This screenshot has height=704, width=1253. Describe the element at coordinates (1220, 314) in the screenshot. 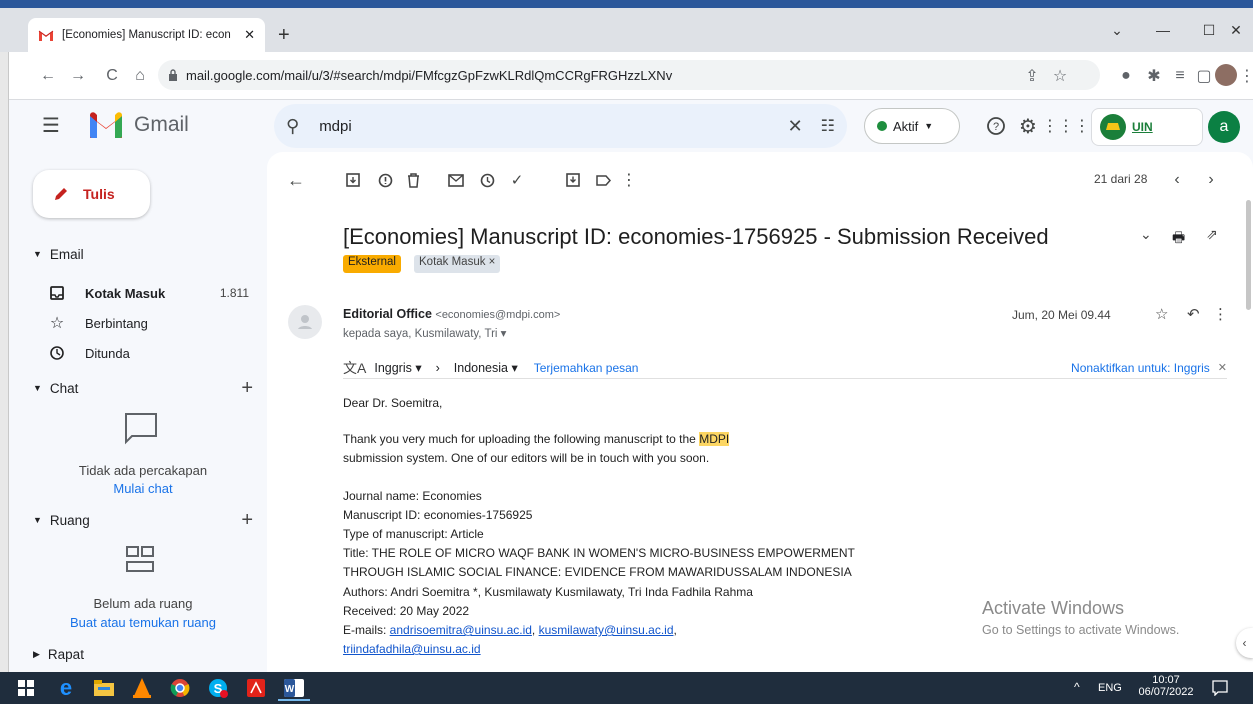

I see `message-more-icon: ⋮` at that location.